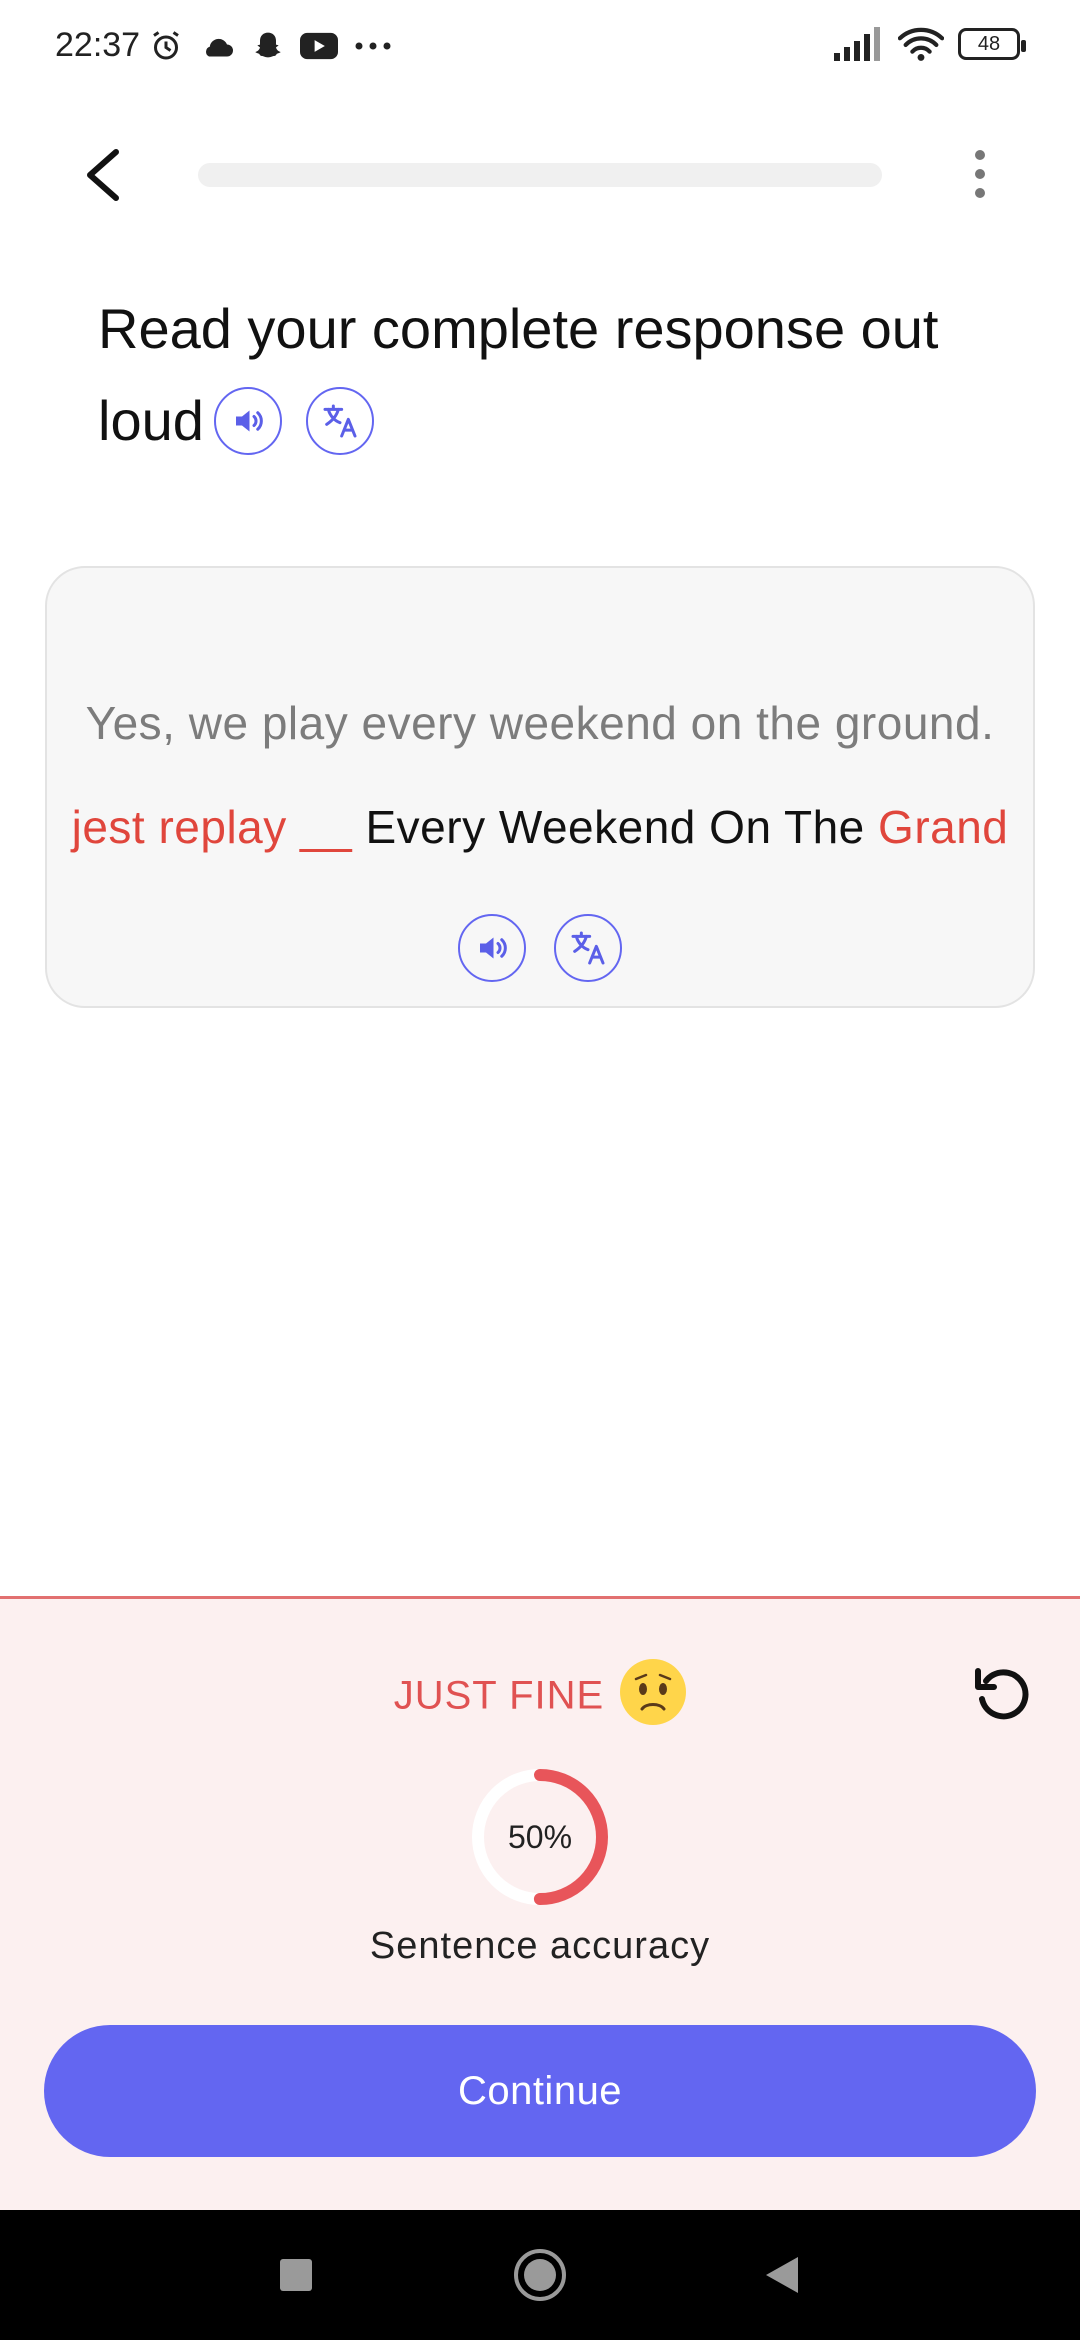  I want to click on title-translate-button, so click(339, 421).